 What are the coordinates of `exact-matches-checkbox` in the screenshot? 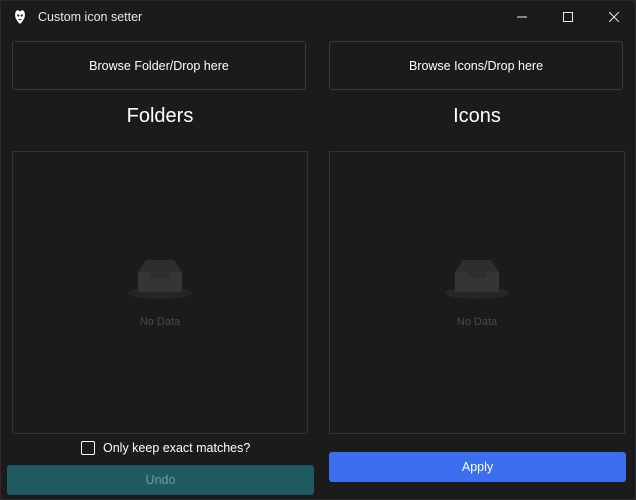 It's located at (88, 448).